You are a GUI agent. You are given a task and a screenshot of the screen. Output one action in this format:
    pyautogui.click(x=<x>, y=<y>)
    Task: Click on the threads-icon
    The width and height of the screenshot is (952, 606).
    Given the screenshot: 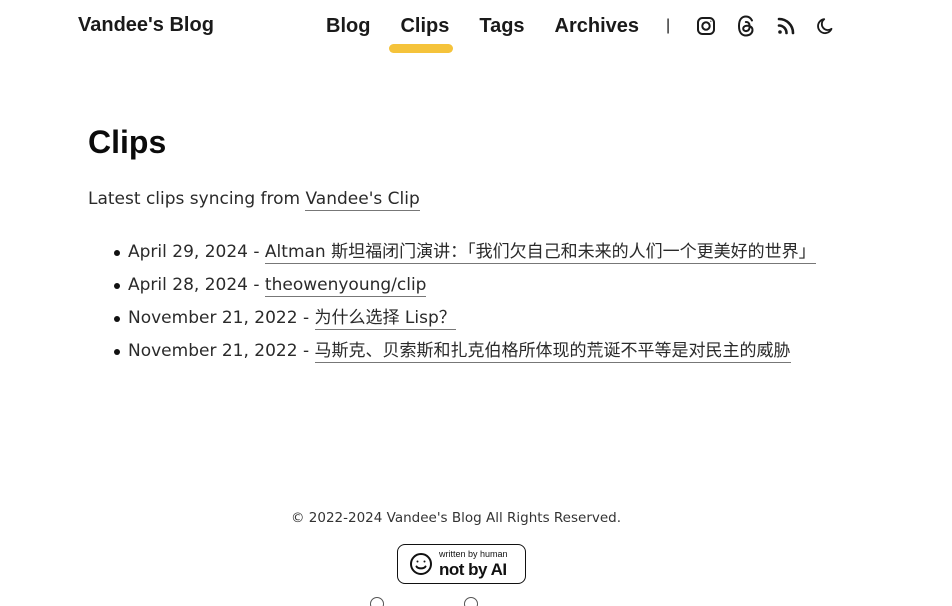 What is the action you would take?
    pyautogui.click(x=746, y=26)
    